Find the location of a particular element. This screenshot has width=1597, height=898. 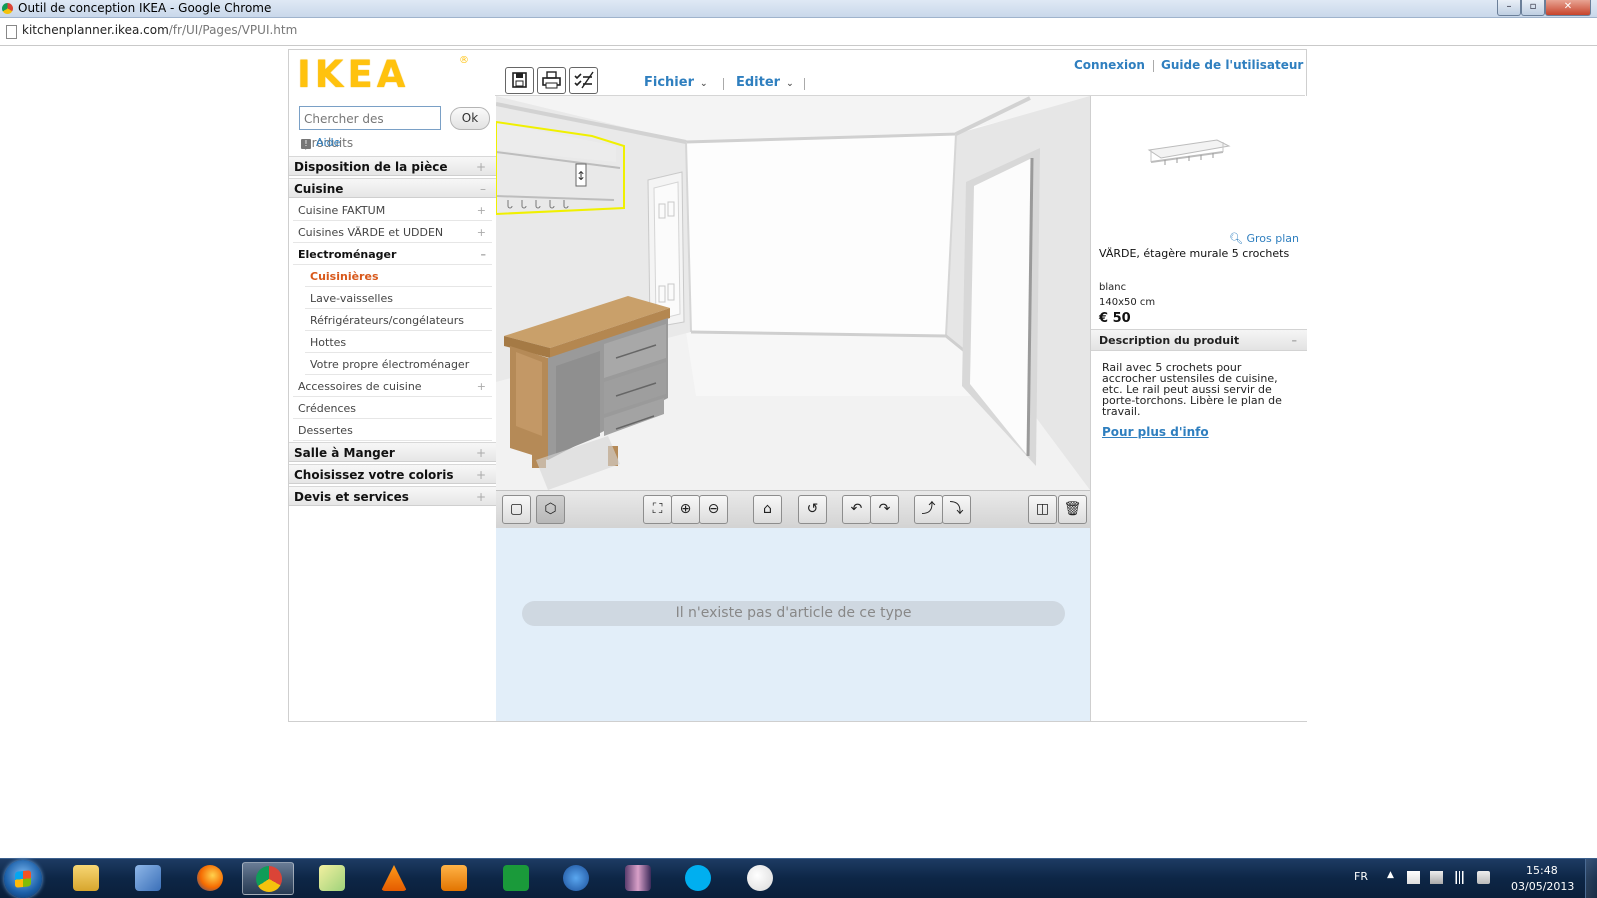

help-link: ! Aide is located at coordinates (320, 142).